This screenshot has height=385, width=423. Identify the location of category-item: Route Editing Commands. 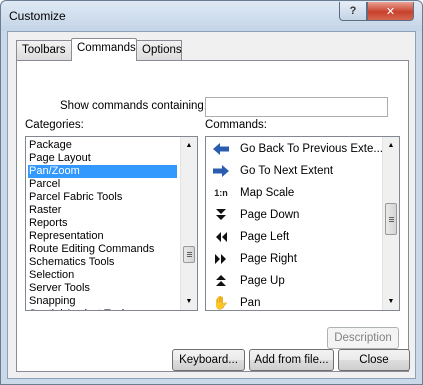
(102, 249).